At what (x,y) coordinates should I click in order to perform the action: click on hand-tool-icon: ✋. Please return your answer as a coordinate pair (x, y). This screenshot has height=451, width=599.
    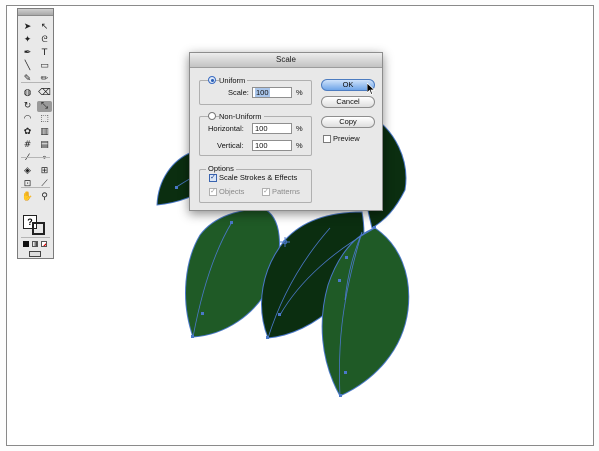
    Looking at the image, I should click on (27, 197).